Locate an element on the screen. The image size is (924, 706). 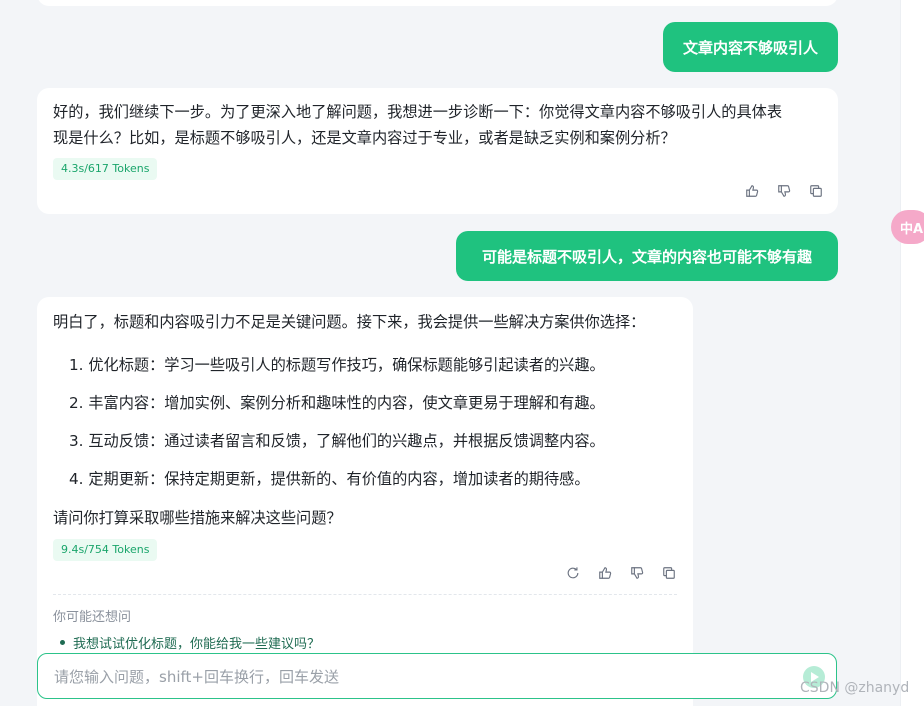
suggestion-item: 我想试试优化标题，你能给我一些建议吗？ is located at coordinates (190, 642).